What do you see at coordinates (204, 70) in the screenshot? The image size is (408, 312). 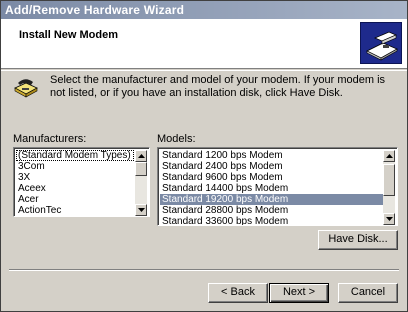 I see `header-divider` at bounding box center [204, 70].